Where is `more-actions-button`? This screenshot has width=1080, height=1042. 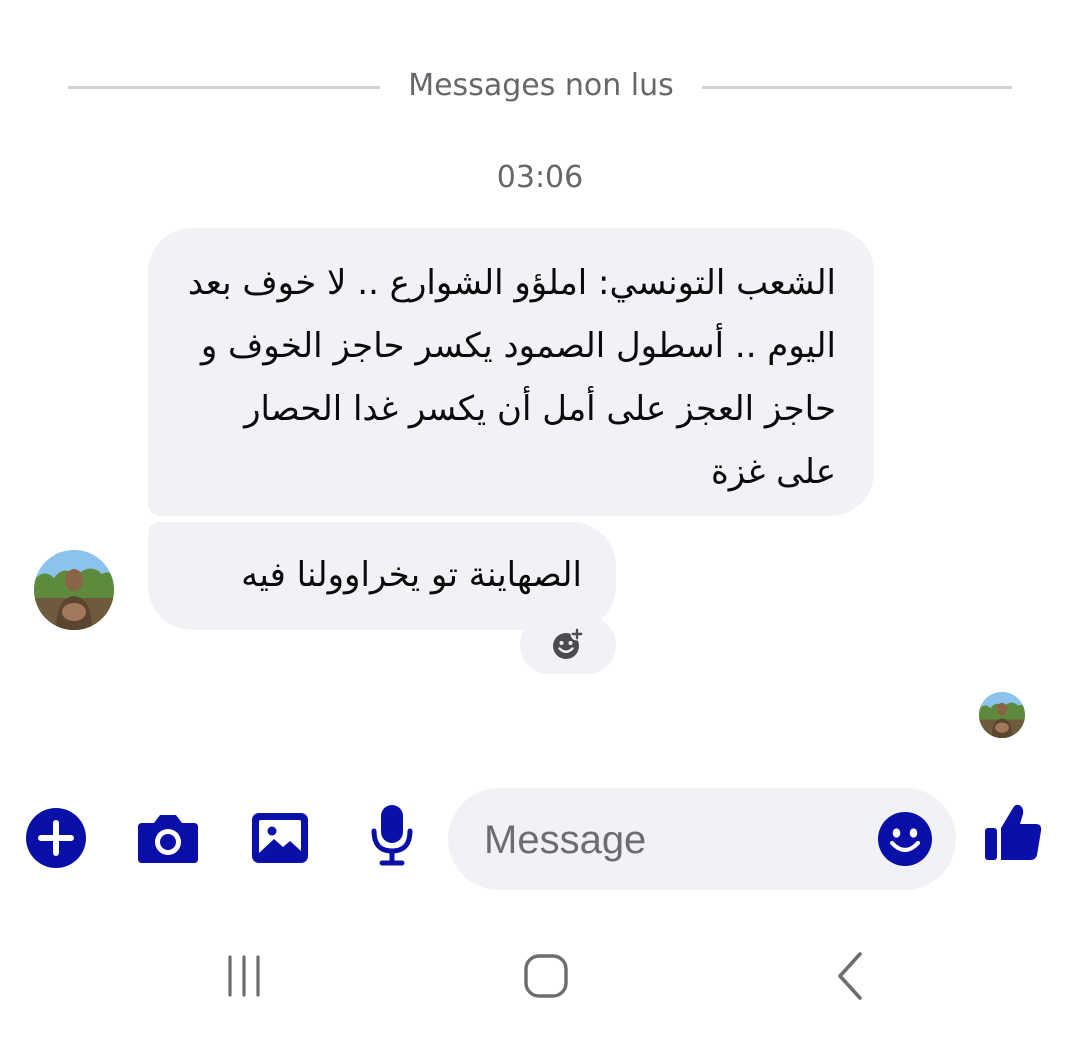
more-actions-button is located at coordinates (56, 838).